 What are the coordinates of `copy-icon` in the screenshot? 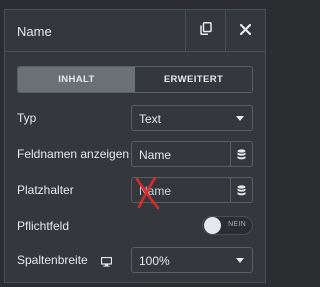 It's located at (205, 30).